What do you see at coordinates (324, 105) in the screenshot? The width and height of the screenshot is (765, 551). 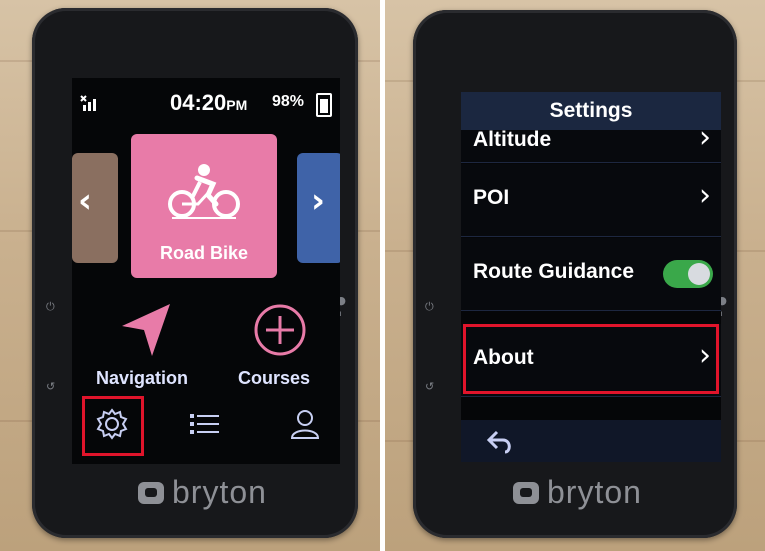 I see `battery-icon` at bounding box center [324, 105].